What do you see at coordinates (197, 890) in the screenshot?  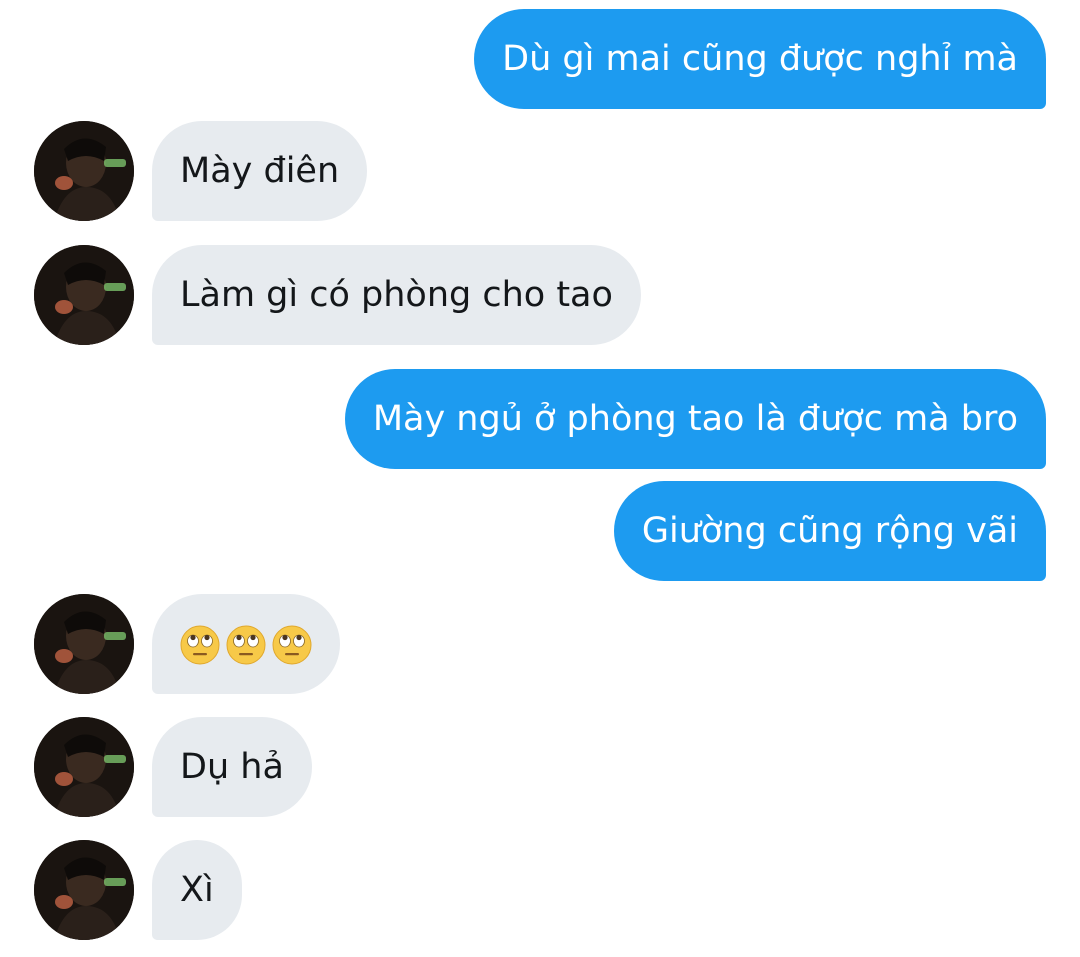 I see `message-bubble-text: Xì` at bounding box center [197, 890].